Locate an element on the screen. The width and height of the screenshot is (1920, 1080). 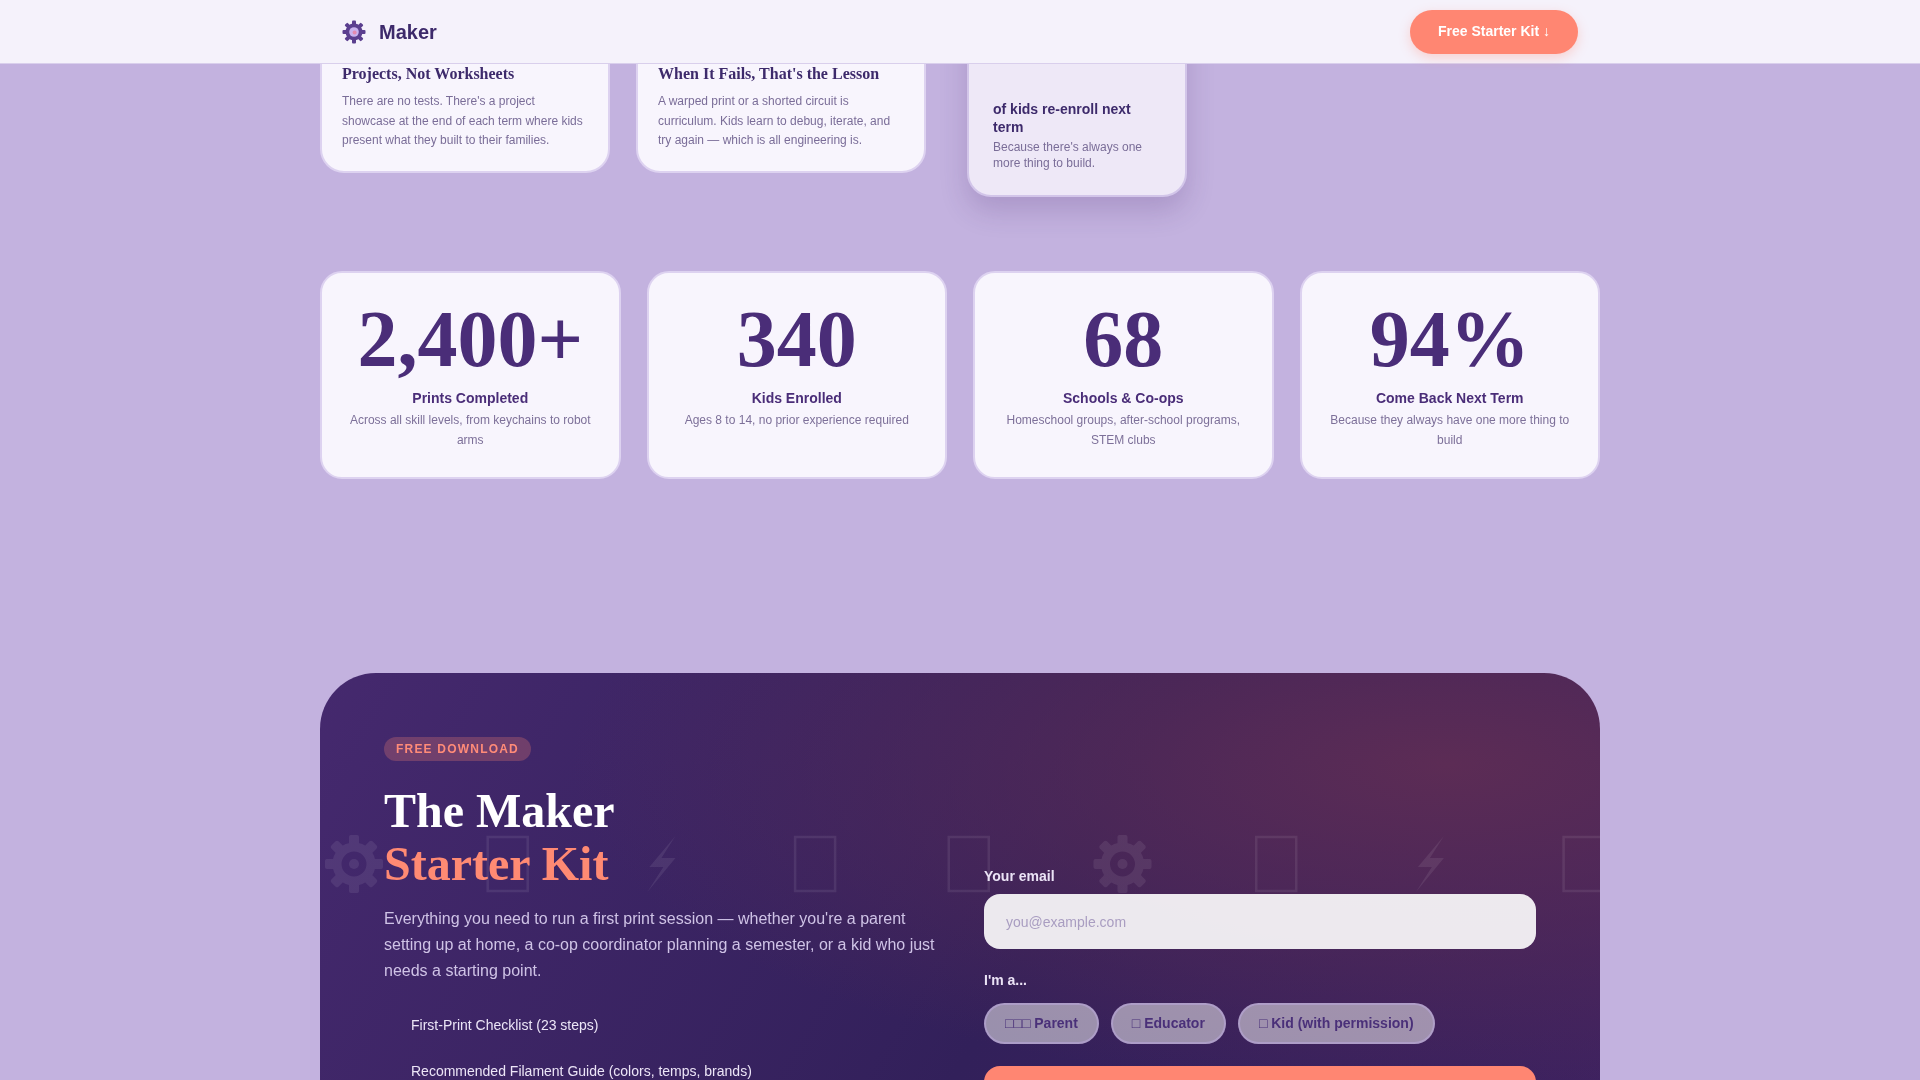
role-option: □□□ Parent is located at coordinates (1041, 1023).